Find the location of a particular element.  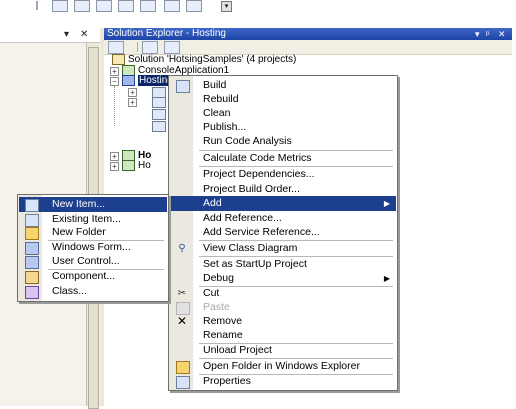

menu-item-clean: Clean is located at coordinates (283, 113).